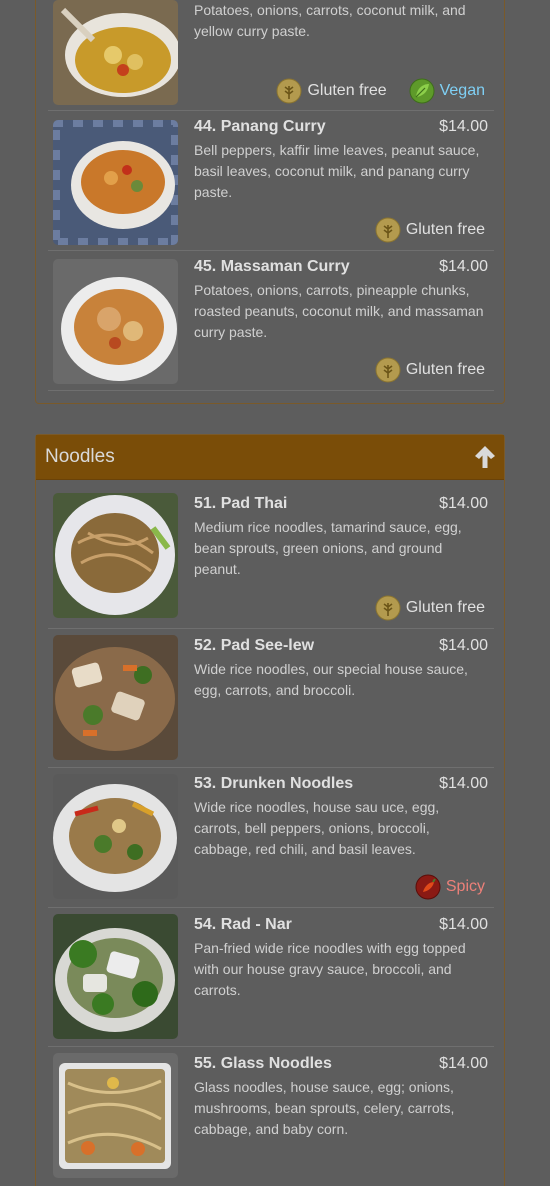 Image resolution: width=550 pixels, height=1186 pixels. I want to click on vegan-badge: Vegan, so click(447, 91).